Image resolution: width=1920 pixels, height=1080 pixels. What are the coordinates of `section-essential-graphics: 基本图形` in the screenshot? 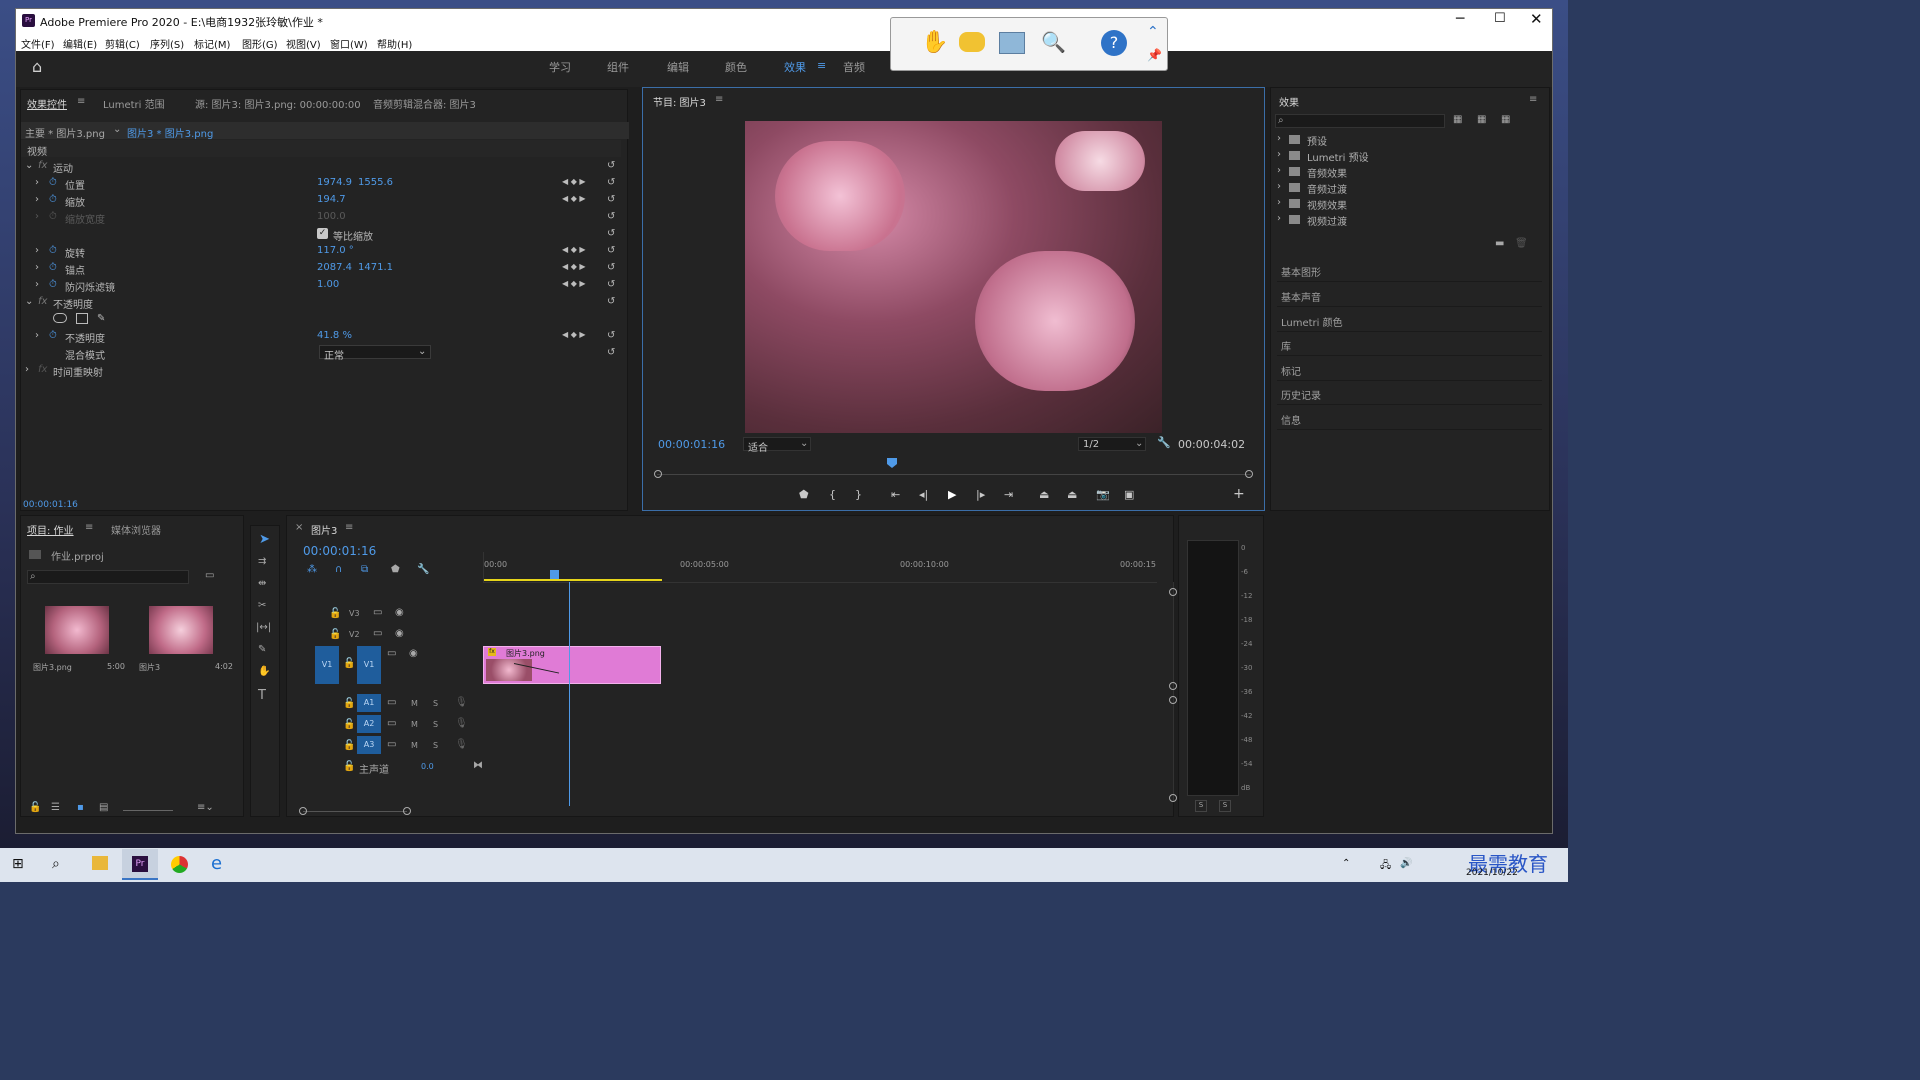 It's located at (1409, 270).